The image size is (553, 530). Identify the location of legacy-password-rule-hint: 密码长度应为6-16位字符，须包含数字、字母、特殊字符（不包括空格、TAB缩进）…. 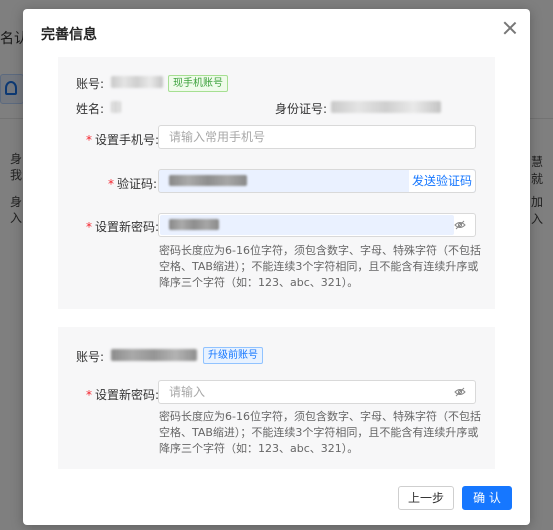
(320, 432).